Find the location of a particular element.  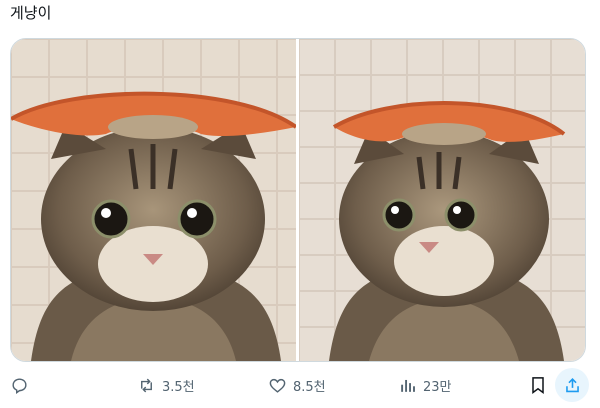

views-button: 23만 is located at coordinates (425, 385).